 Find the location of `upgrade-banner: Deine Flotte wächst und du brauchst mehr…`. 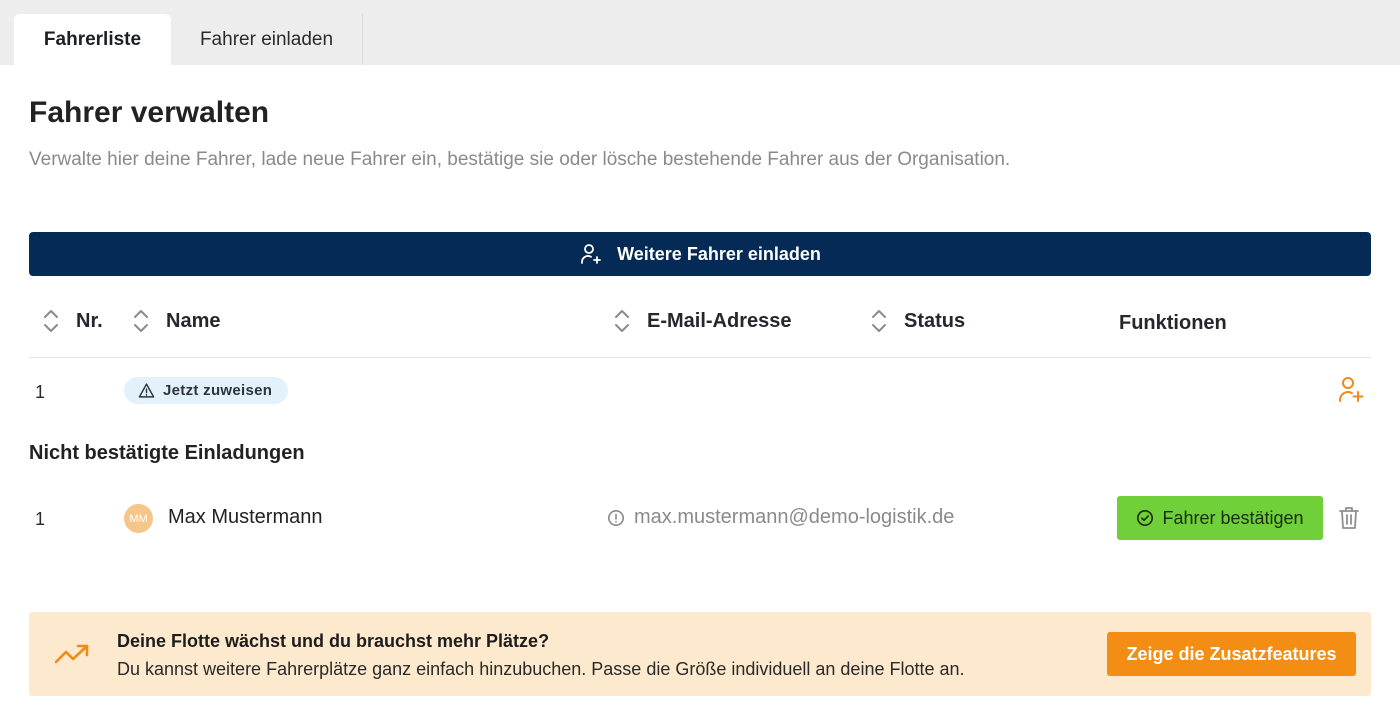

upgrade-banner: Deine Flotte wächst und du brauchst mehr… is located at coordinates (700, 654).